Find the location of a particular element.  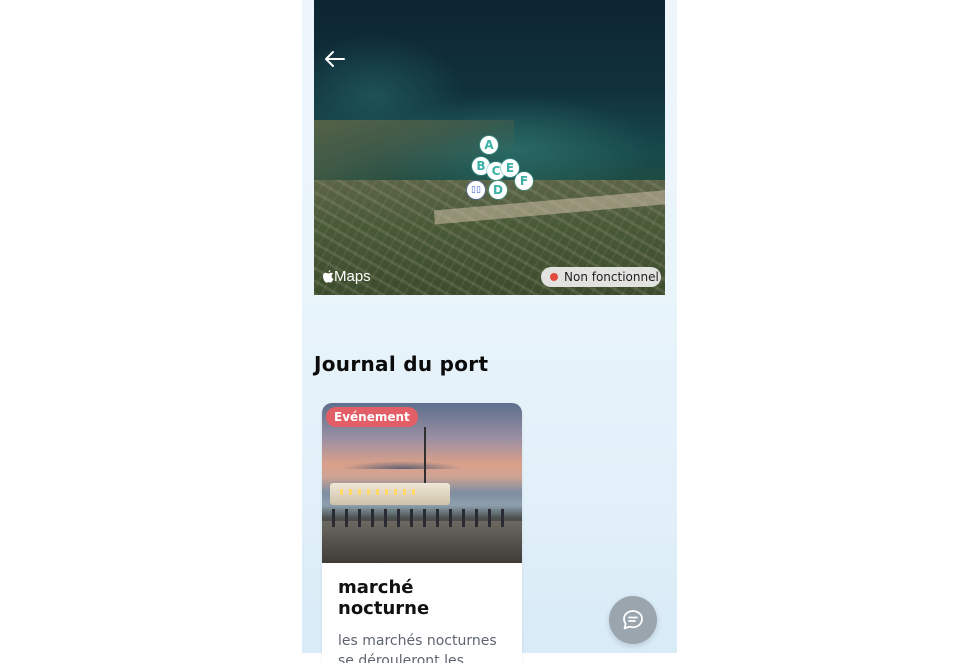

apple-icon is located at coordinates (328, 276).